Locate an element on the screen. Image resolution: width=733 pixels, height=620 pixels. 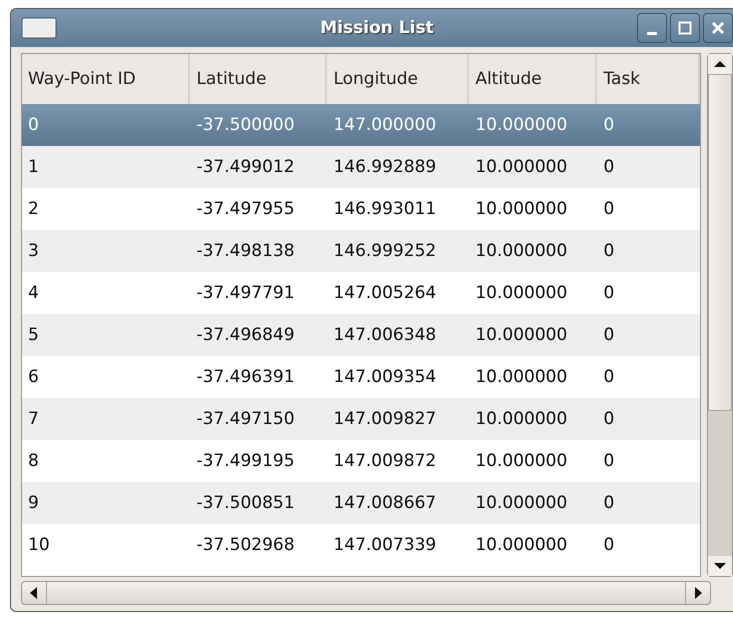
table-cell-text: -37.497955 is located at coordinates (245, 209).